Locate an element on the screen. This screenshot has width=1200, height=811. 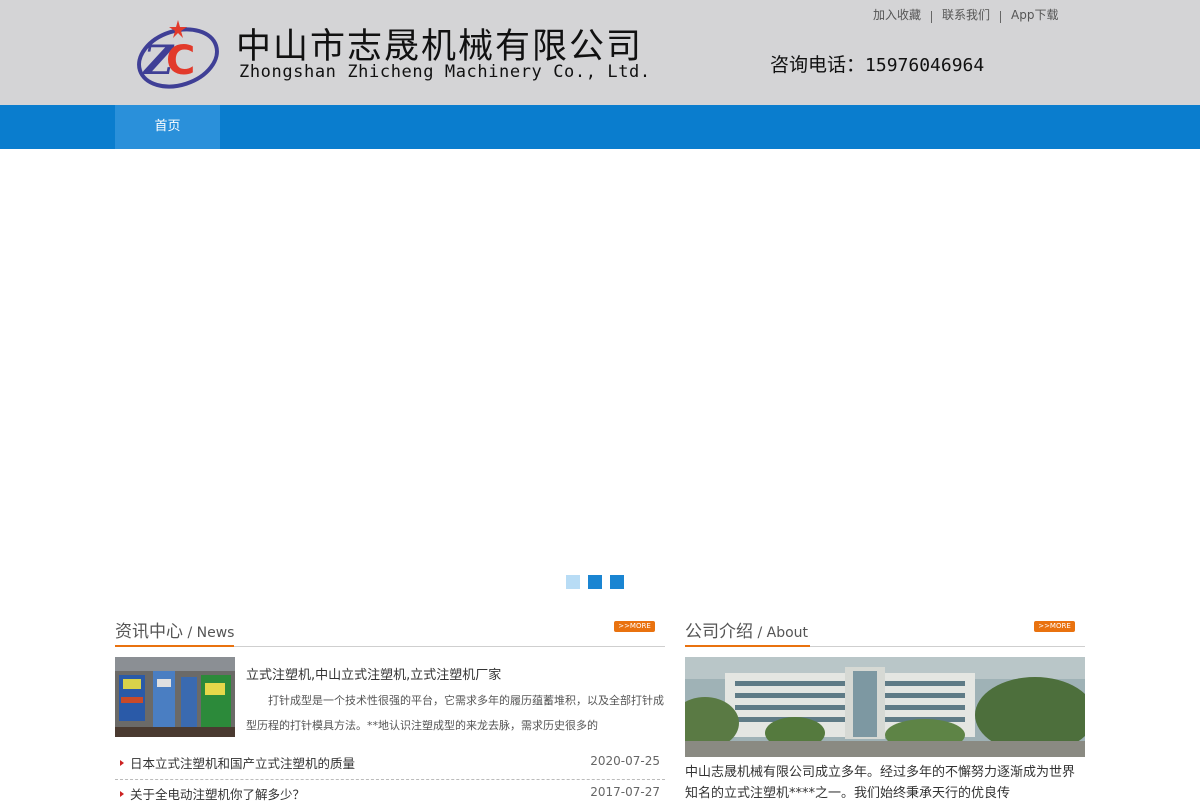
news-accent-bar is located at coordinates (174, 646).